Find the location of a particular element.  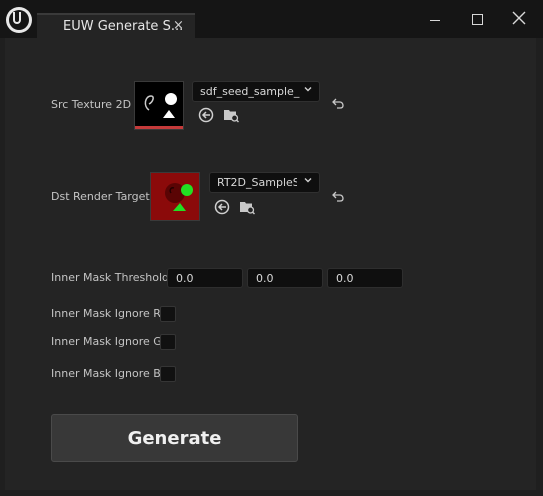

close-icon is located at coordinates (519, 18).